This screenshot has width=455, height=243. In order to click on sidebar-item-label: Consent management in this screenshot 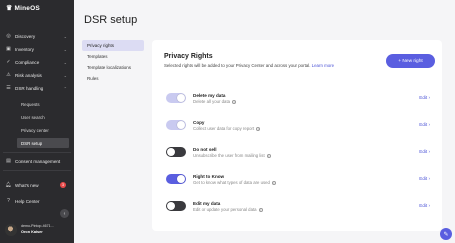, I will do `click(38, 161)`.